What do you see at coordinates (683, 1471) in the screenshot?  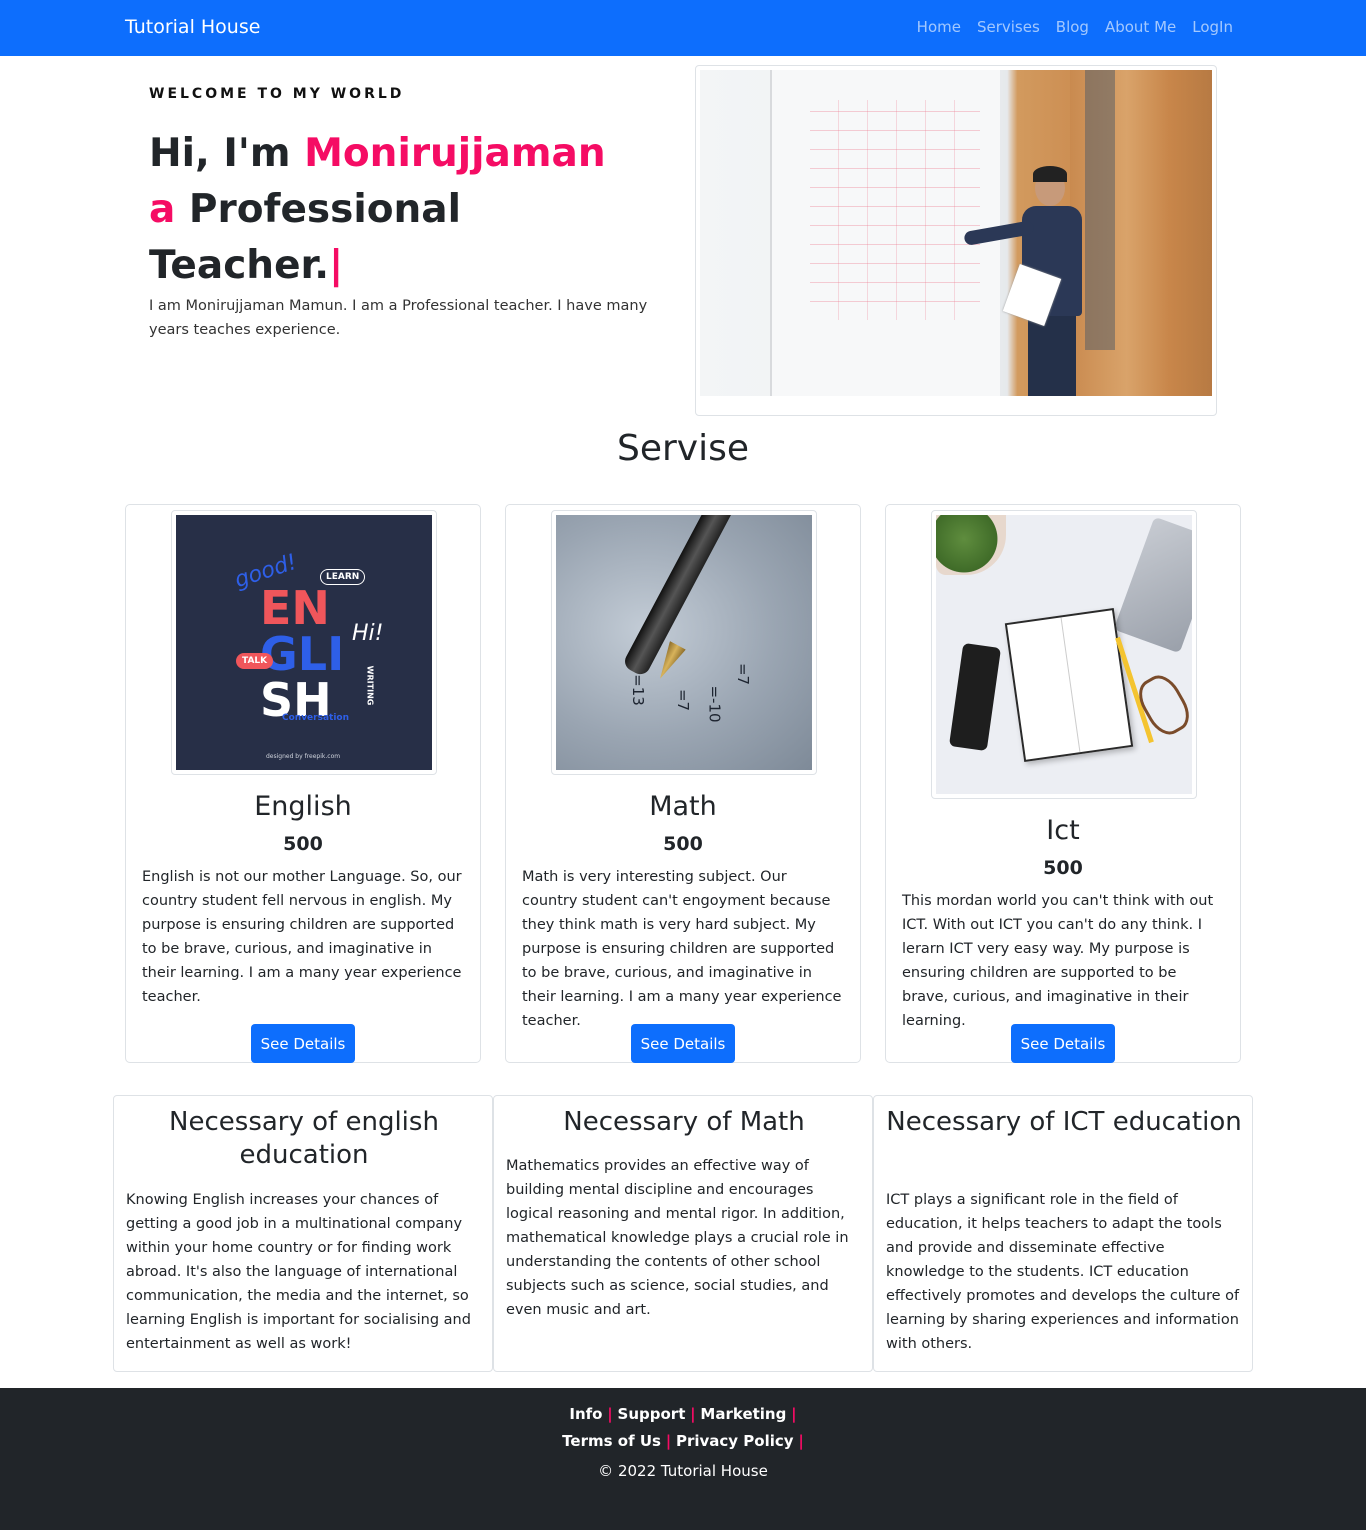 I see `footer-copyright: © 2022 Tutorial House` at bounding box center [683, 1471].